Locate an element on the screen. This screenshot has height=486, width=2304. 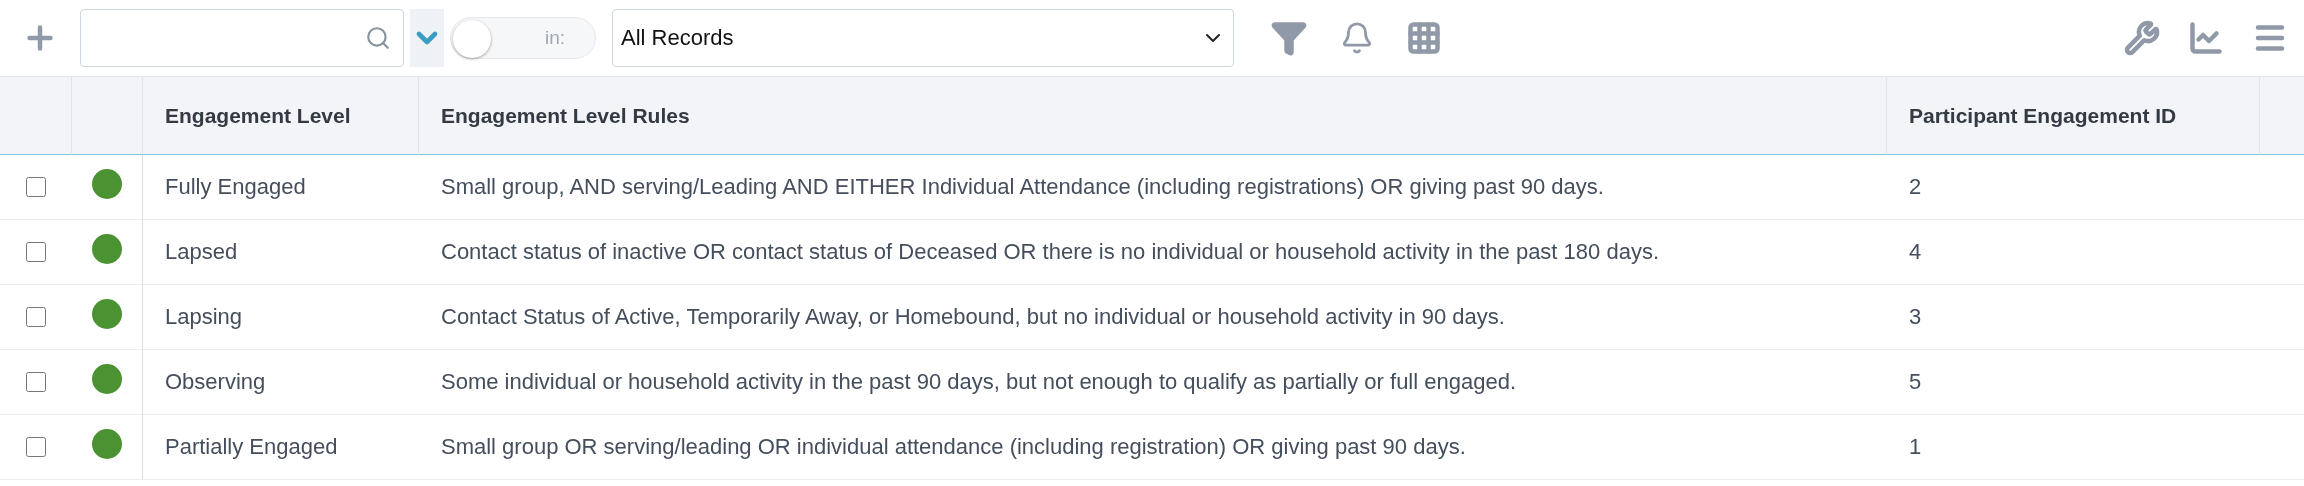
table-cell: Small group, AND serving/Leading AND EITHER Individual Attendance (including registrations) OR giving past 90 days. is located at coordinates (1022, 187).